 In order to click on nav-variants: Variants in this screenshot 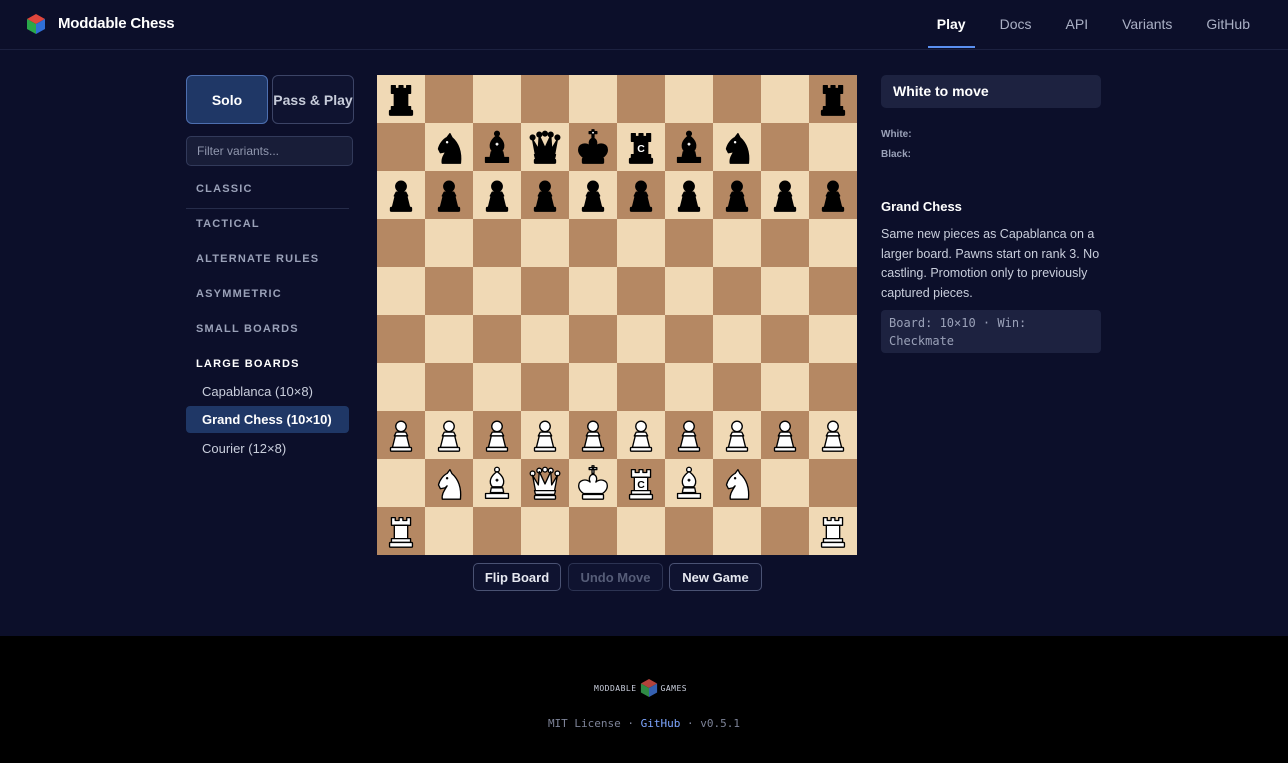, I will do `click(1147, 24)`.